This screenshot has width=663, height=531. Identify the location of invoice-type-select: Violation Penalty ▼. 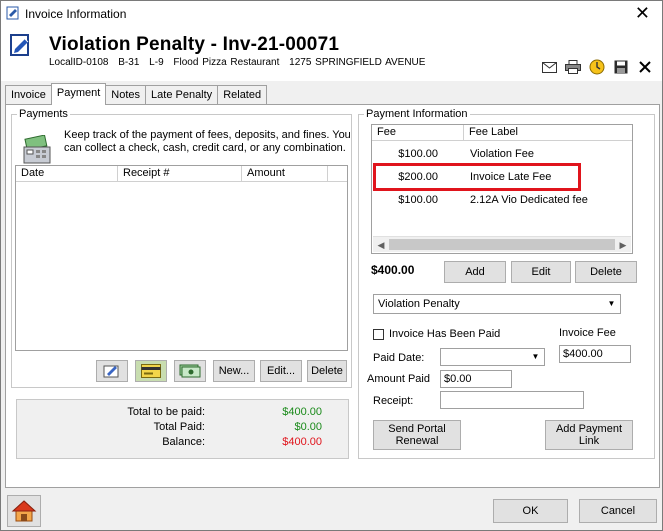
(497, 304).